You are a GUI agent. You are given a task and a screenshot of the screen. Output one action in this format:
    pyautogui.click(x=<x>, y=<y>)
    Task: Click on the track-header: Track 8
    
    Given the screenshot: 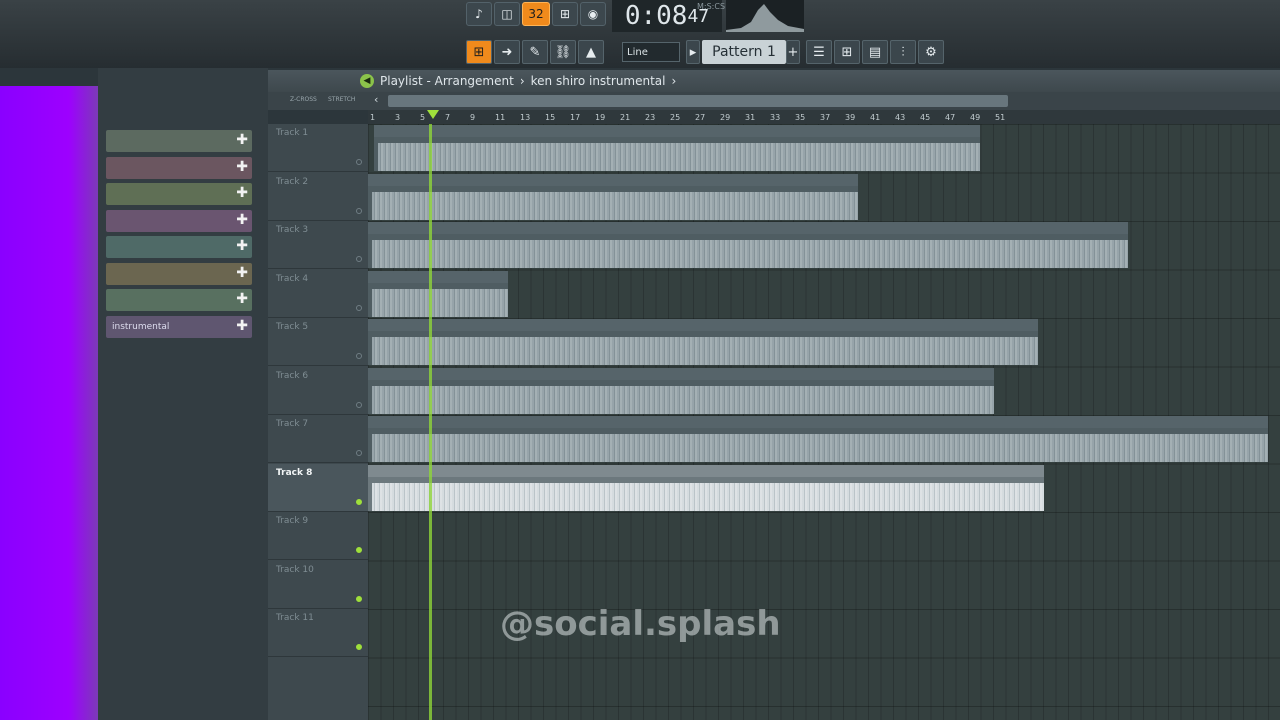 What is the action you would take?
    pyautogui.click(x=318, y=487)
    